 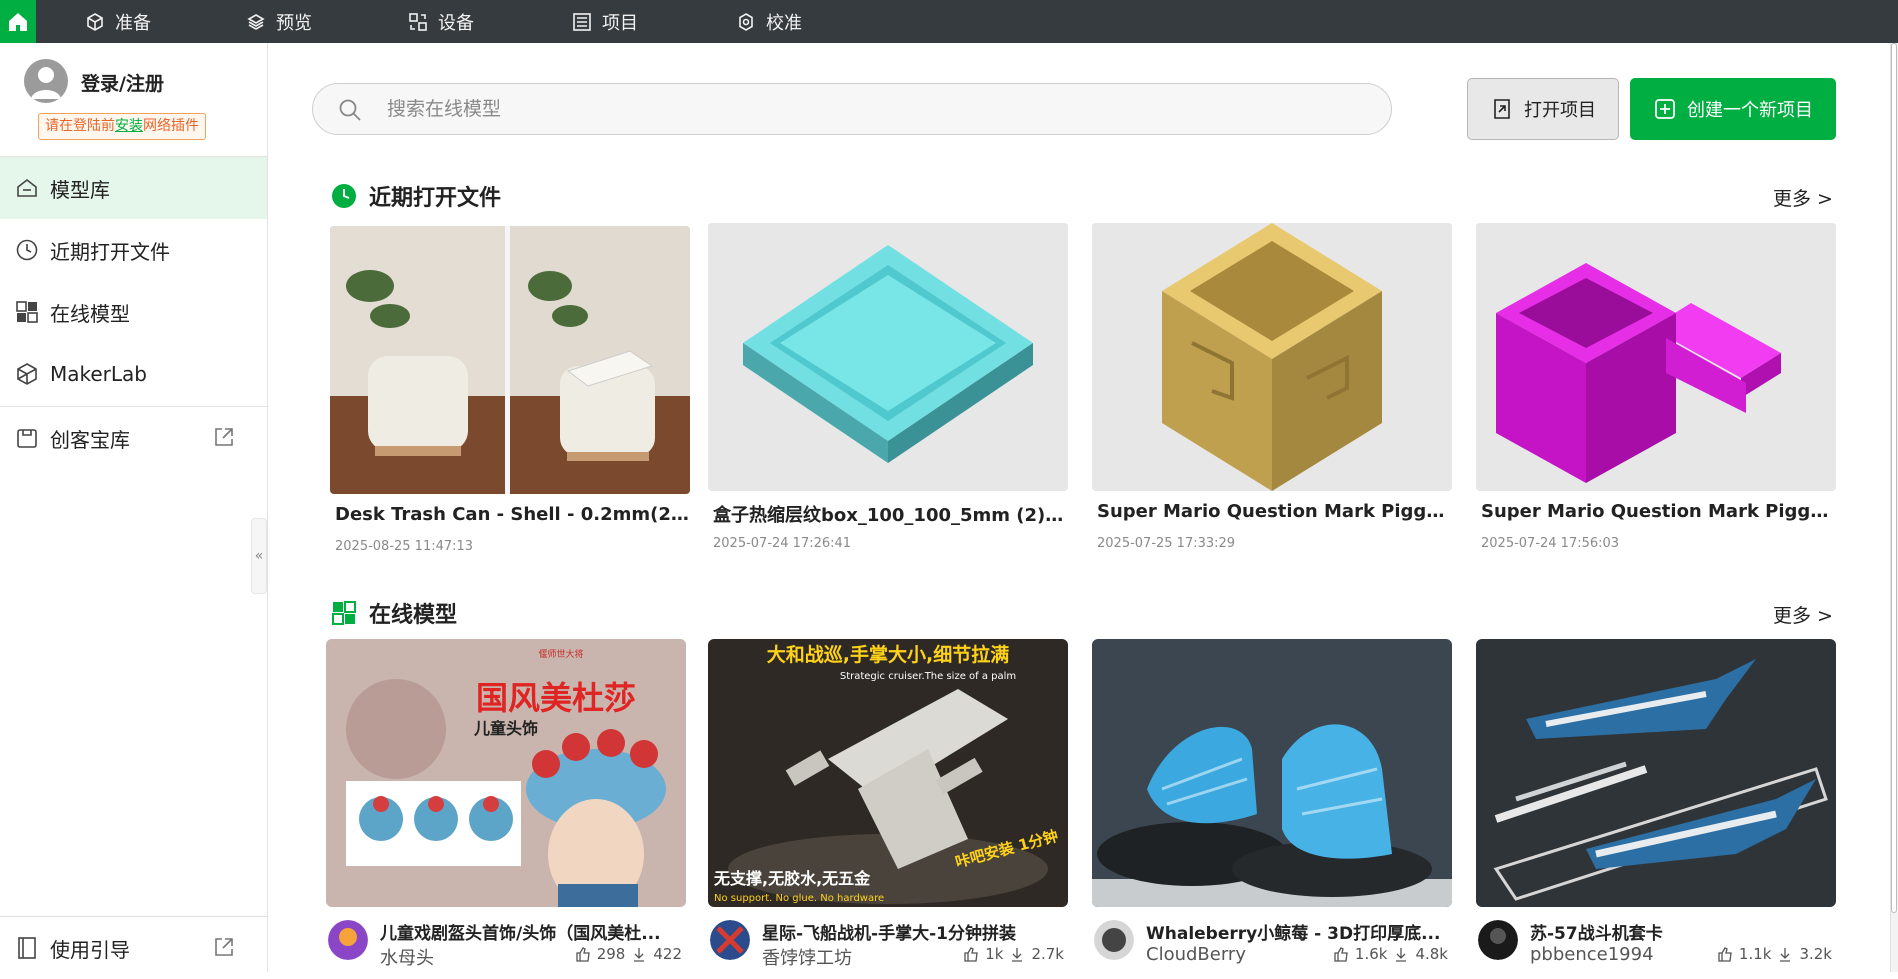 I want to click on nav-calibrate: 校准, so click(x=769, y=21).